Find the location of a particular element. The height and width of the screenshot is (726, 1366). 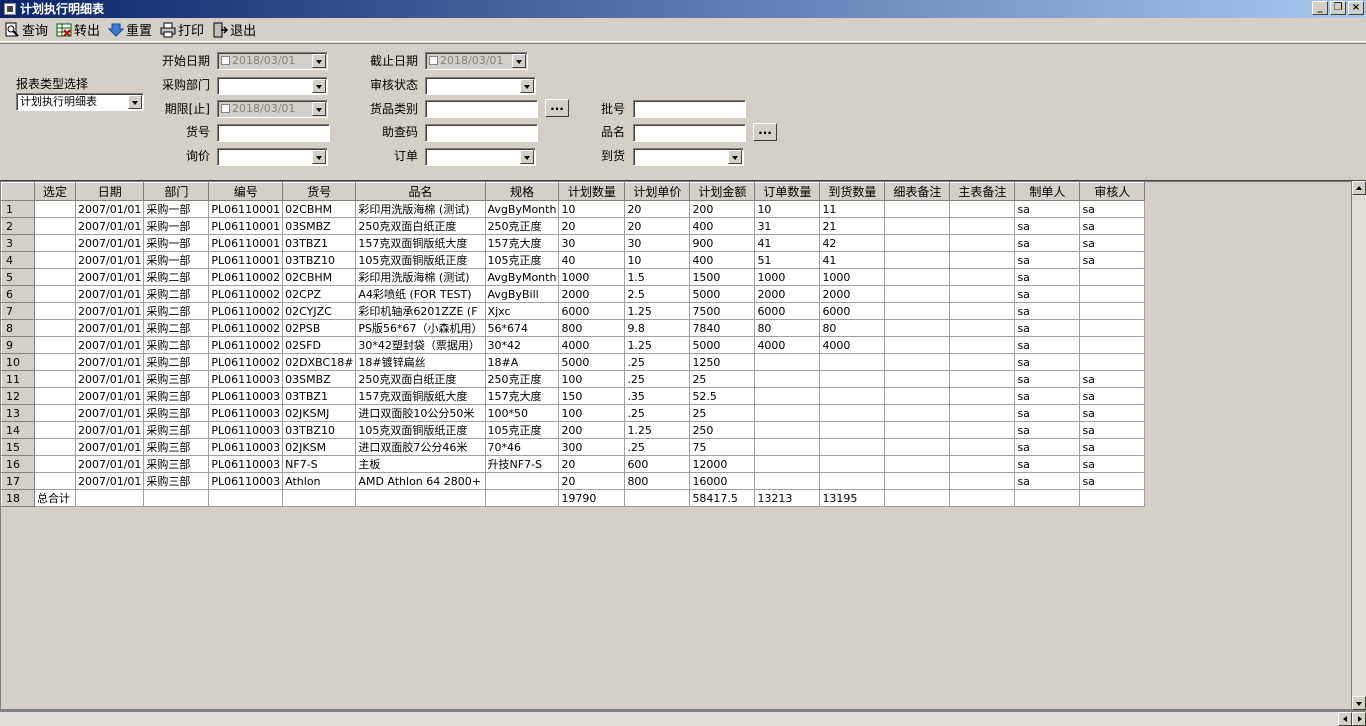

scroll-left-button is located at coordinates (1345, 719).